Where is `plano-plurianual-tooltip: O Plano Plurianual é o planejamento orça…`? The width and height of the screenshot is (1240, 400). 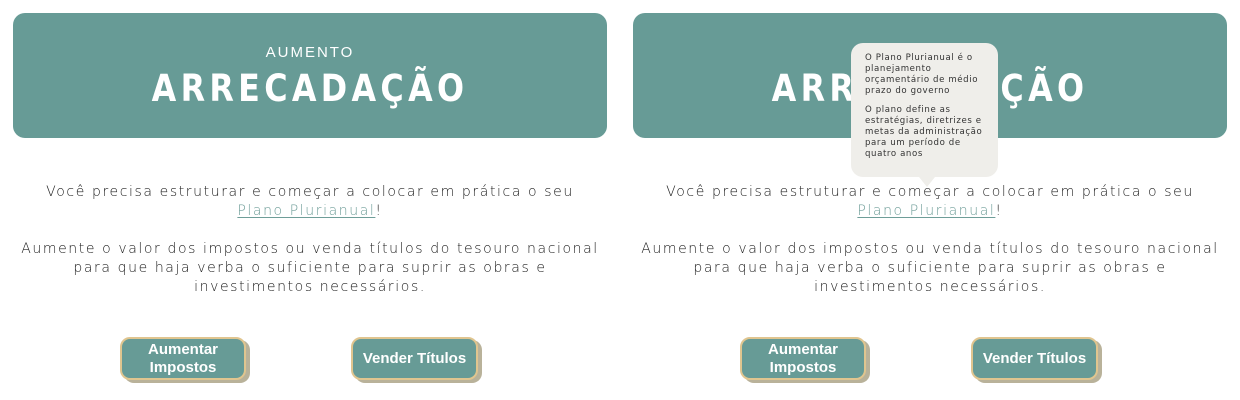
plano-plurianual-tooltip: O Plano Plurianual é o planejamento orça… is located at coordinates (924, 115).